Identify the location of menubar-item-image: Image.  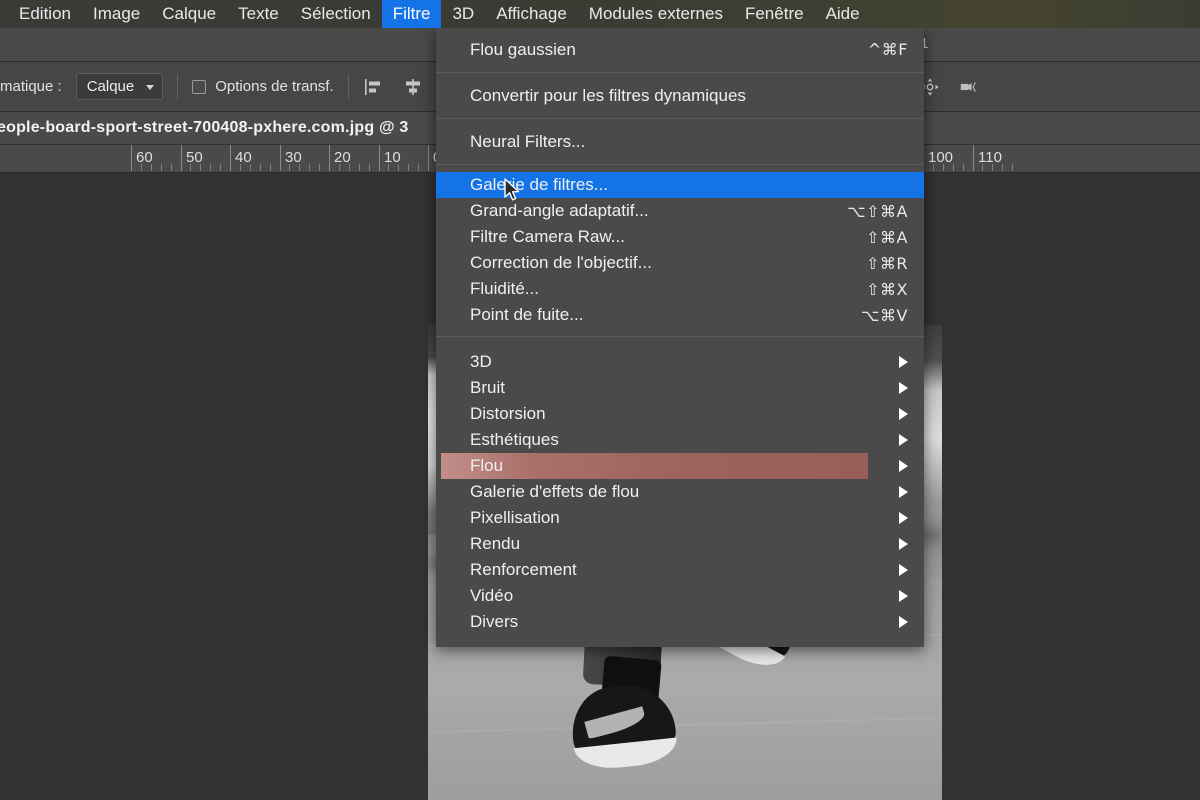
(116, 14).